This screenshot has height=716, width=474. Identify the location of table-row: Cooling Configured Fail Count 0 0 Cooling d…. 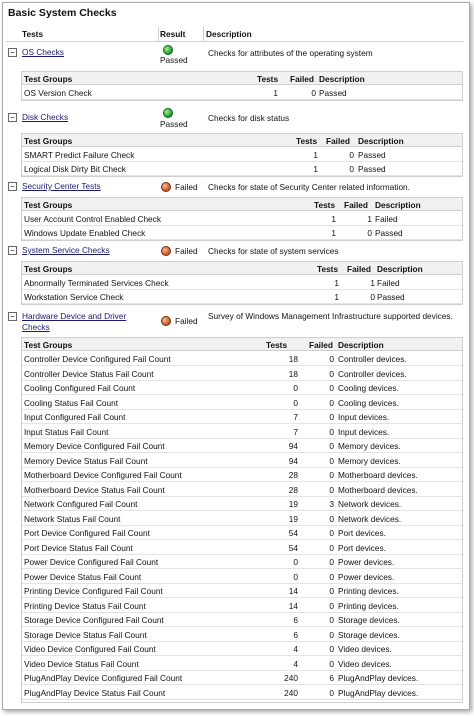
(242, 387).